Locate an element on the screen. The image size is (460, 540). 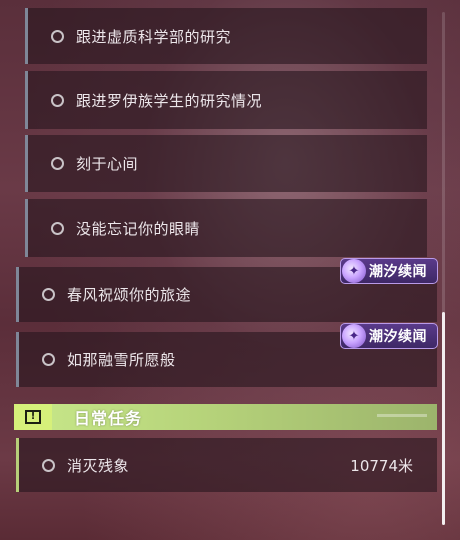
quest-item: 跟进罗伊族学生的研究情况 is located at coordinates (226, 100).